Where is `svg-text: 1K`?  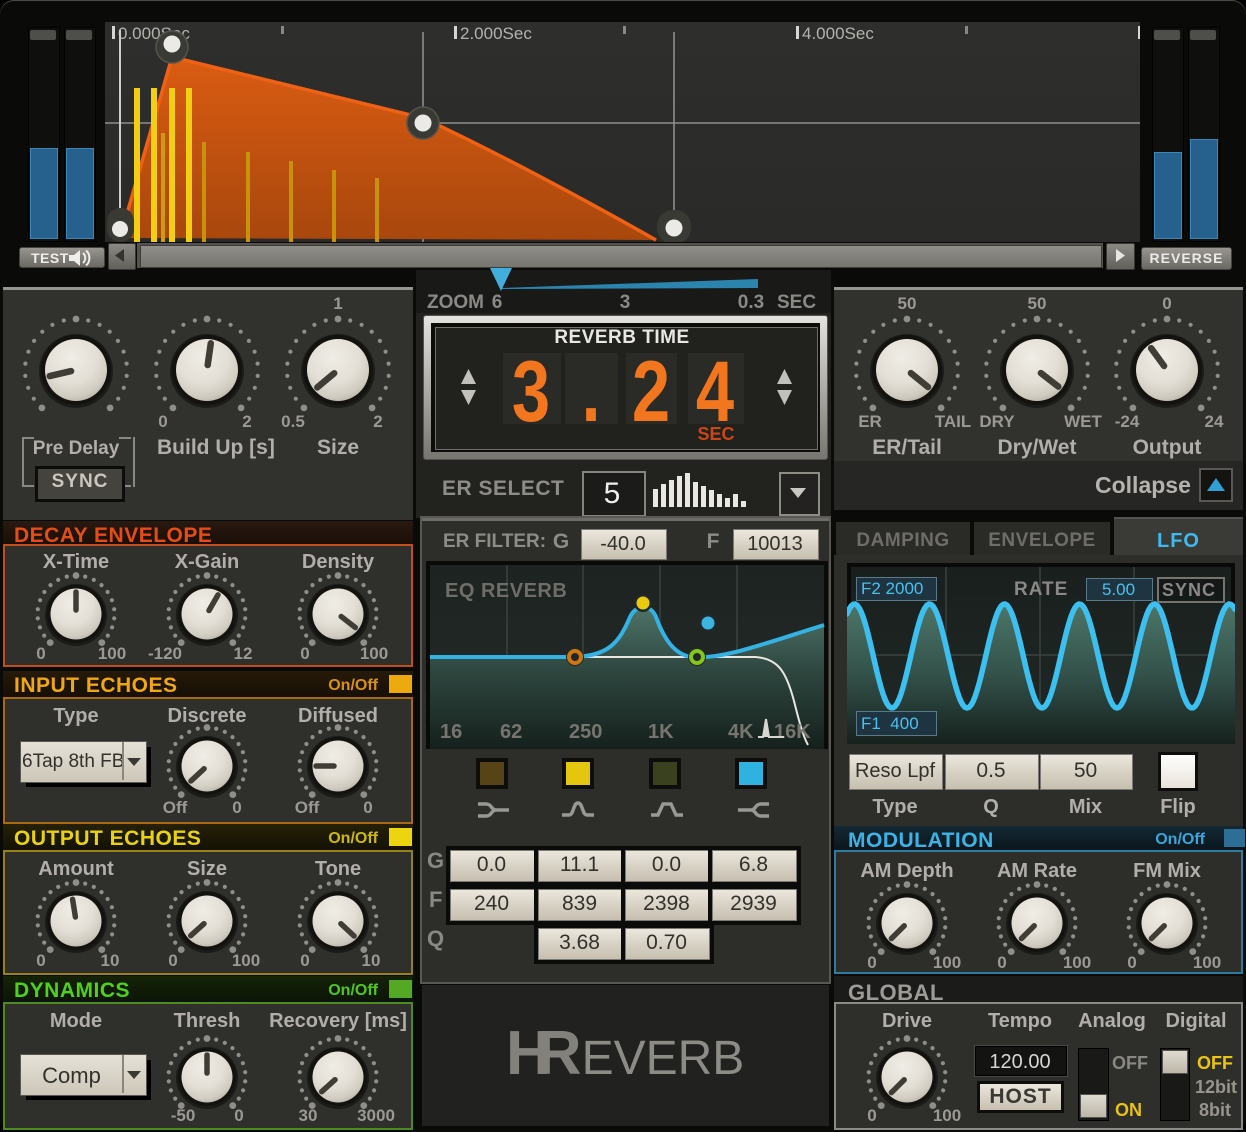 svg-text: 1K is located at coordinates (661, 732).